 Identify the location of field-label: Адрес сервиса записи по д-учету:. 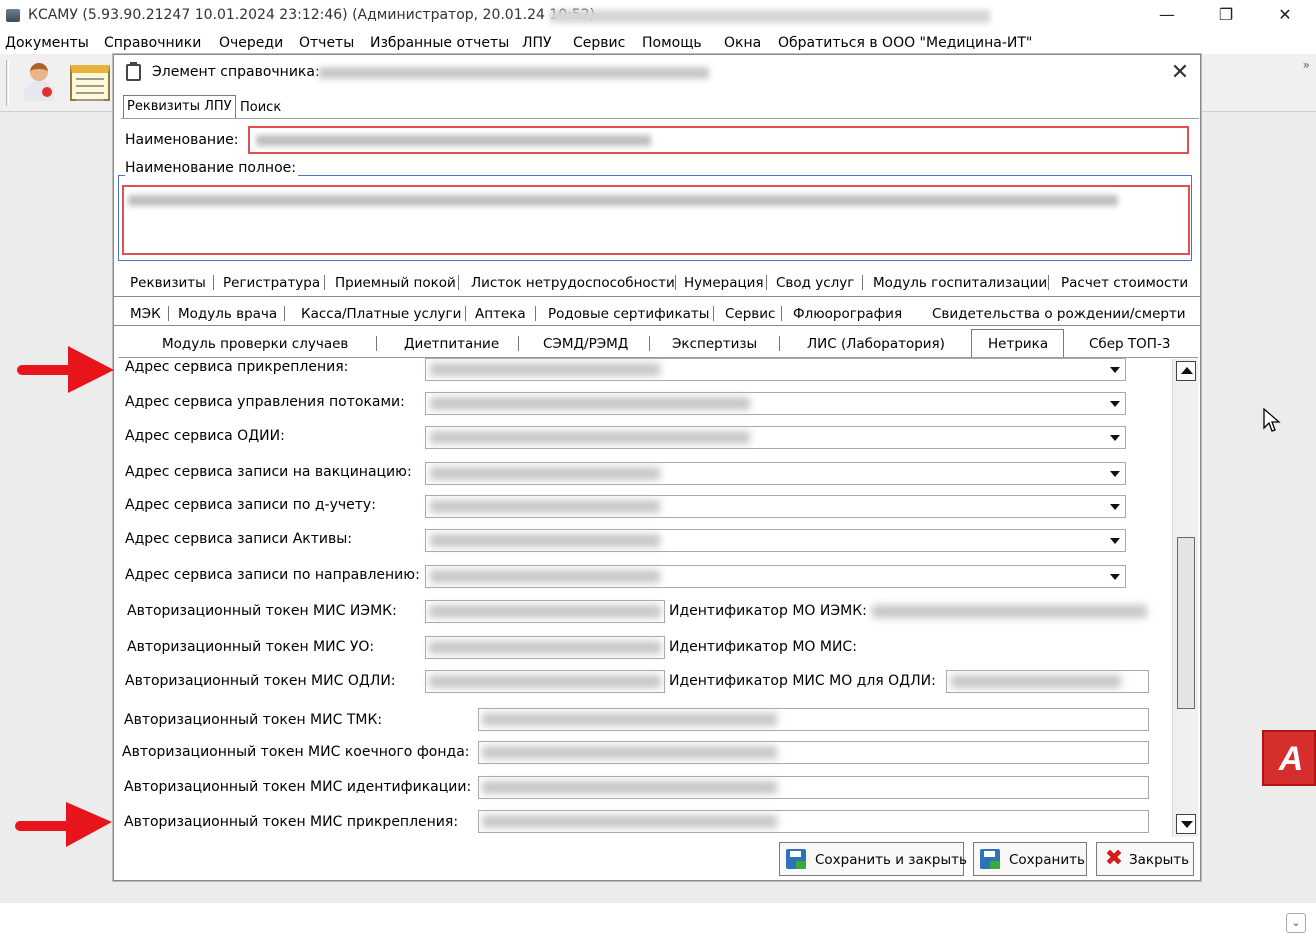
(250, 505).